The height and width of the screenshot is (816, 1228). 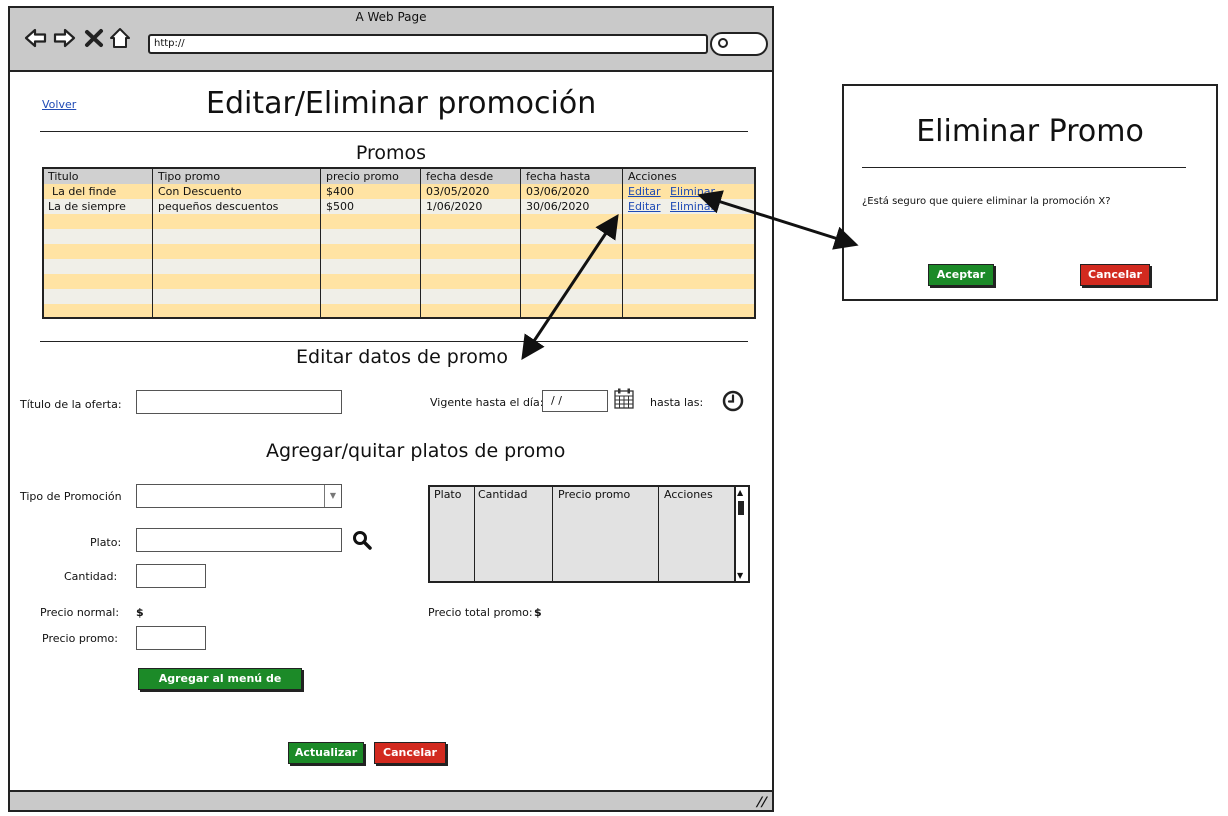 I want to click on clock-icon, so click(x=733, y=401).